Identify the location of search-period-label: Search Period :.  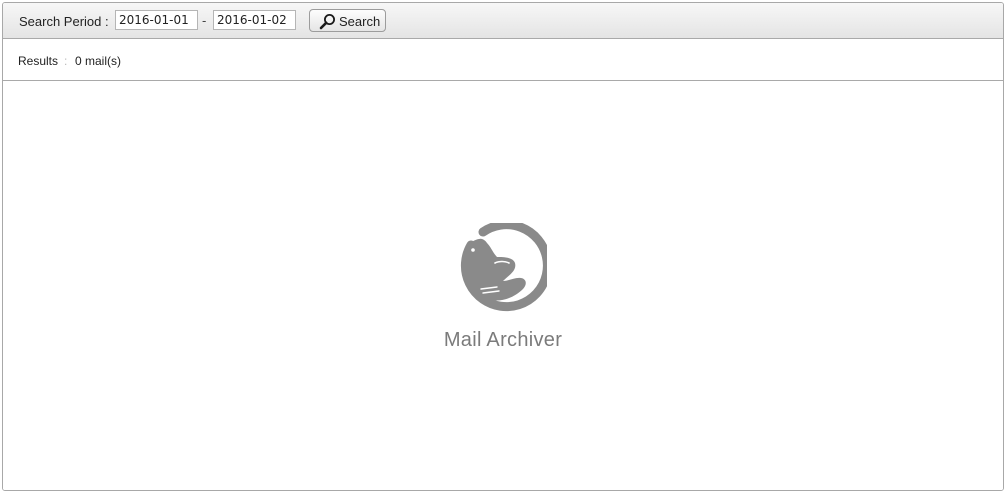
(64, 21).